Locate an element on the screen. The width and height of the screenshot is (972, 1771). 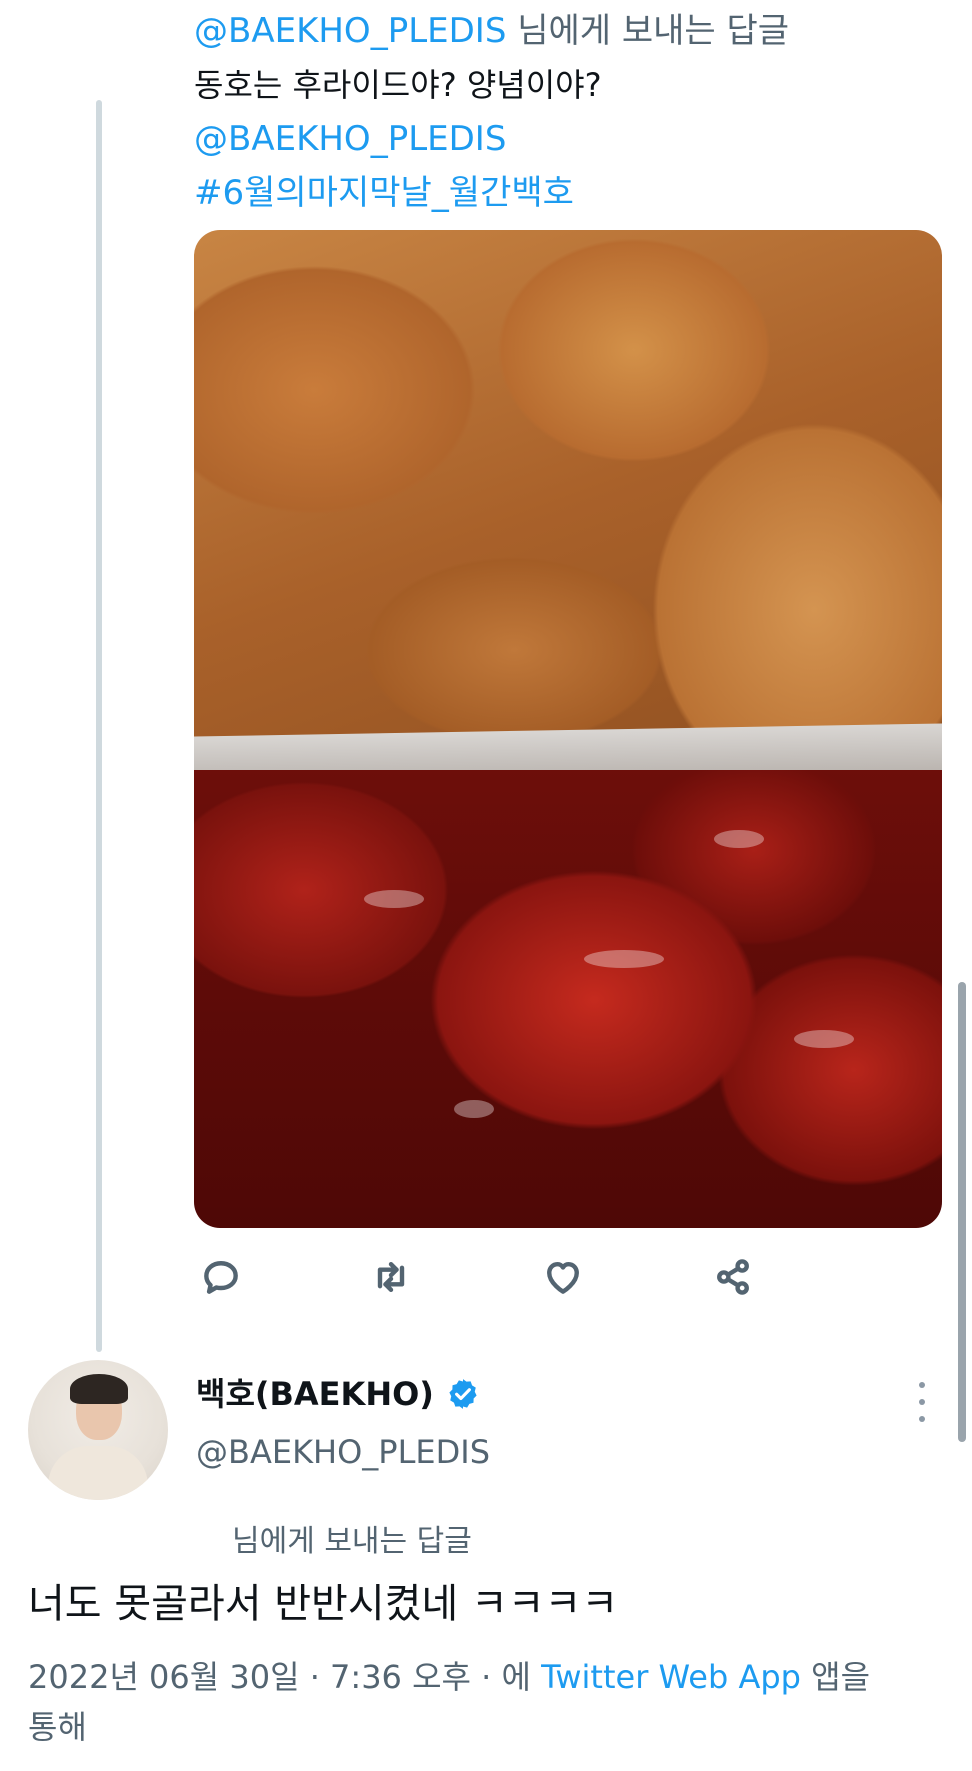
avatar is located at coordinates (98, 1430).